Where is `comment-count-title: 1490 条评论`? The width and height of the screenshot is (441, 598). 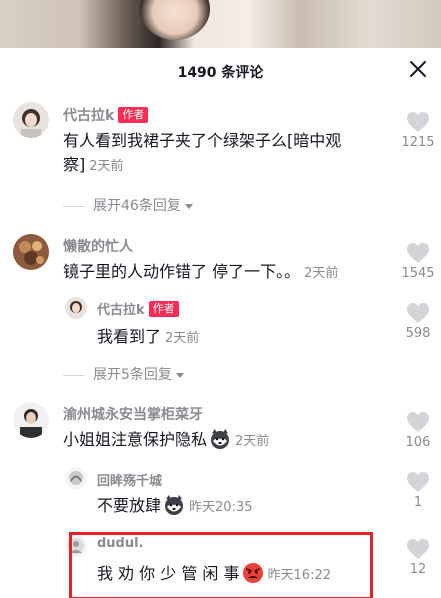
comment-count-title: 1490 条评论 is located at coordinates (220, 73).